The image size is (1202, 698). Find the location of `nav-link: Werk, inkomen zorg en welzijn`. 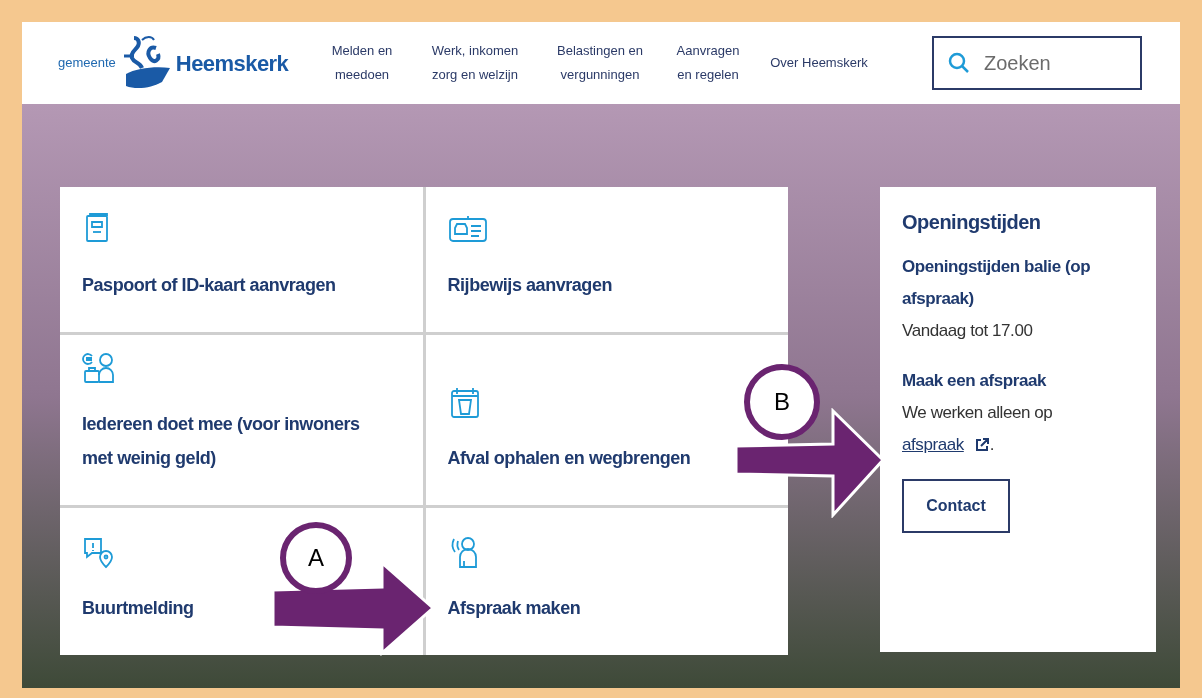

nav-link: Werk, inkomen zorg en welzijn is located at coordinates (475, 63).